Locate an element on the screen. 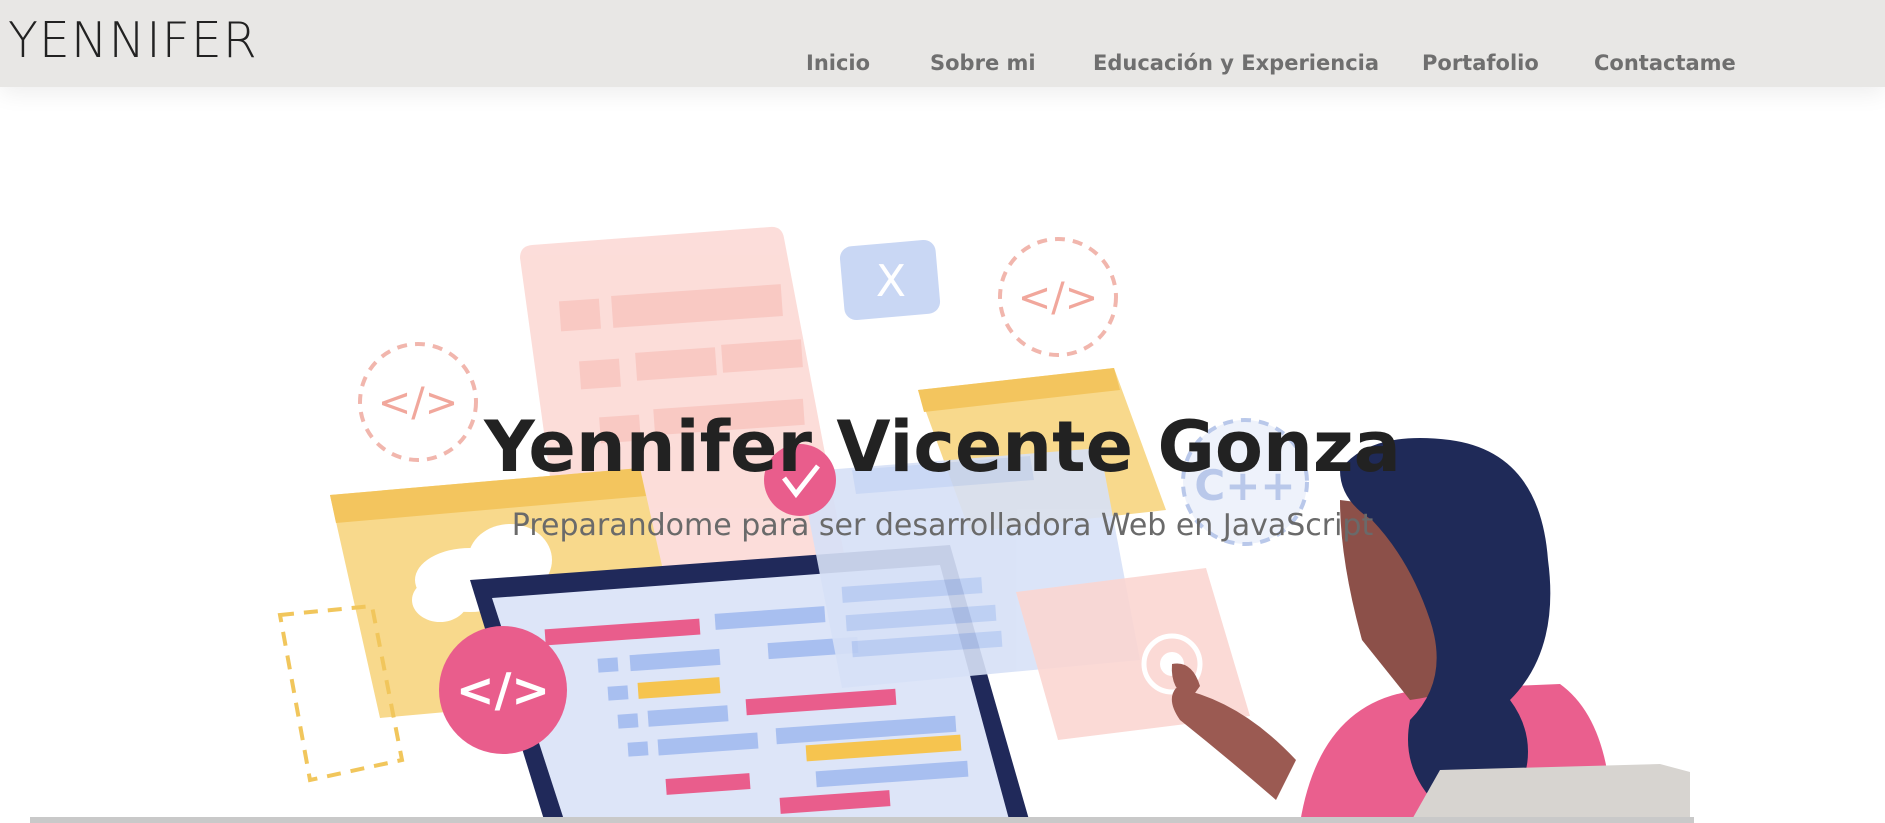 The height and width of the screenshot is (823, 1885). code-badge-icon: </> is located at coordinates (503, 690).